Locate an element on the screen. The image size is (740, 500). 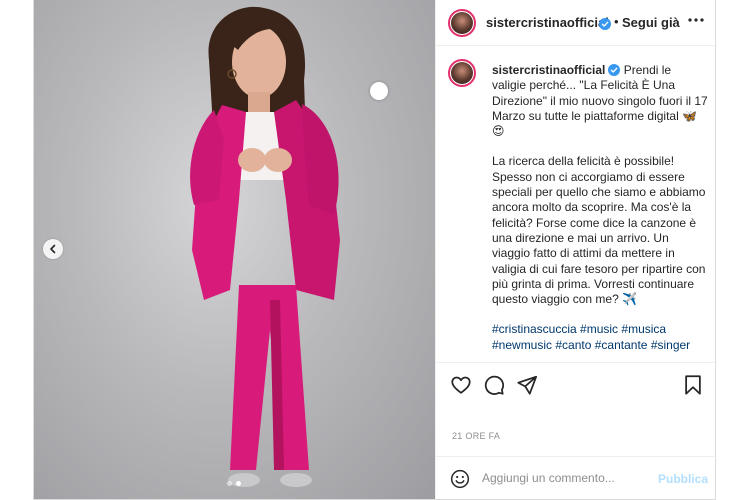
chevron-left-icon is located at coordinates (53, 249).